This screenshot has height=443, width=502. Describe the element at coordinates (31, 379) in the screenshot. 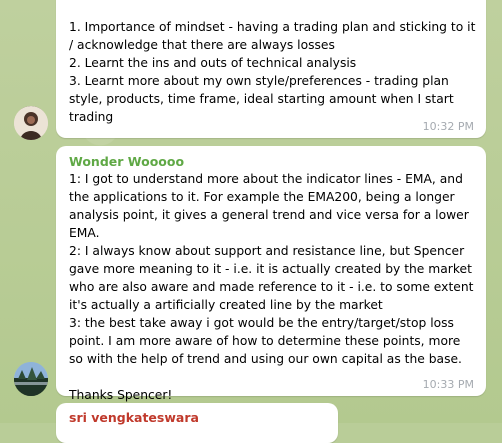

I see `landscape-avatar-icon` at that location.